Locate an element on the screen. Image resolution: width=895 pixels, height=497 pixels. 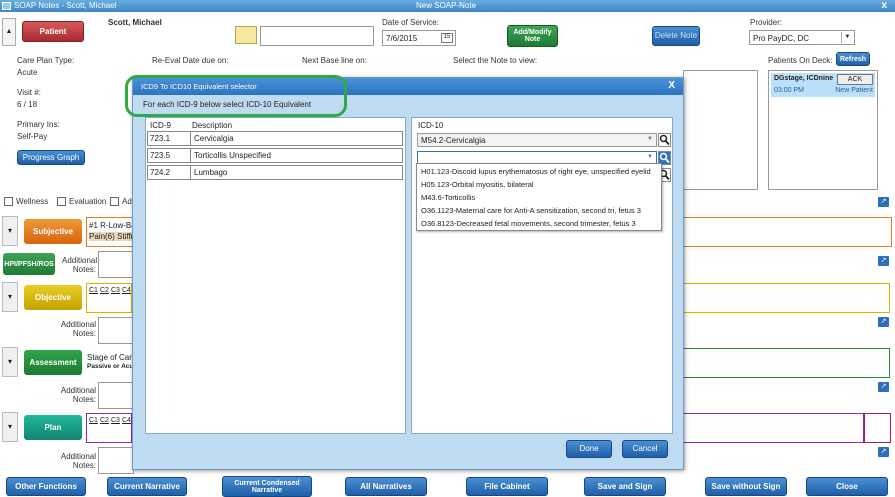
objective-content-right is located at coordinates (786, 298).